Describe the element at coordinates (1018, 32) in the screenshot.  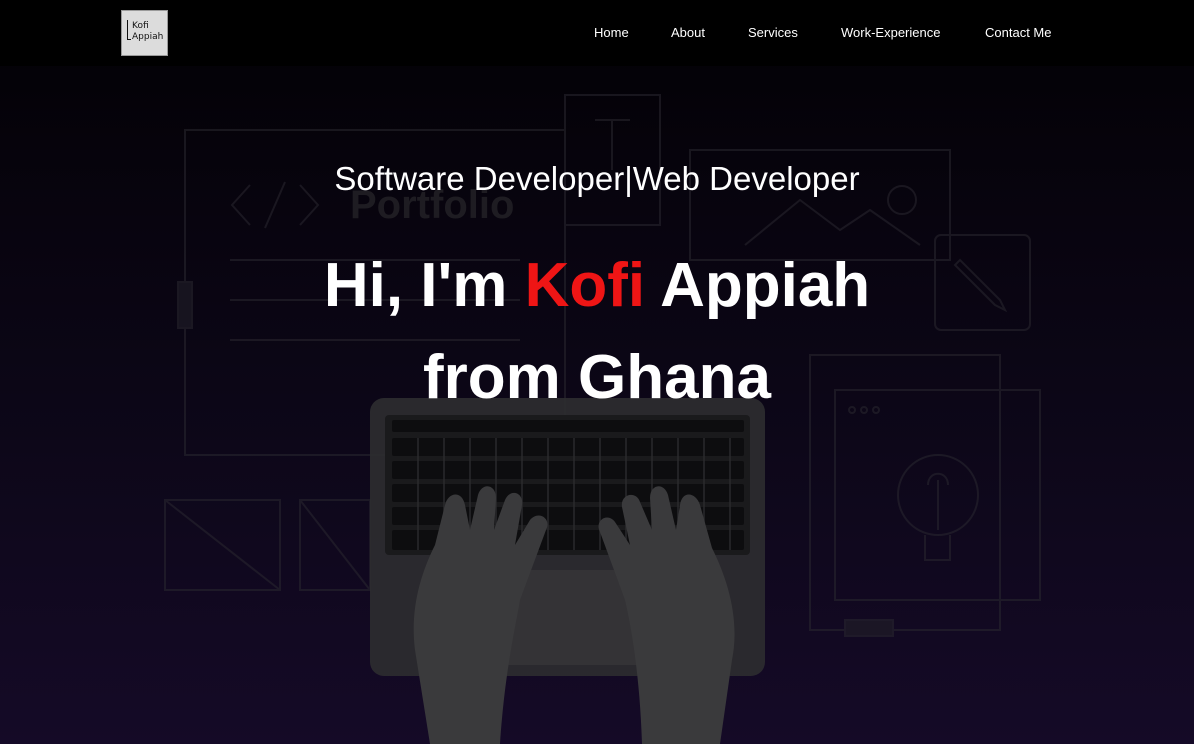
I see `nav-contact-link: Contact Me` at that location.